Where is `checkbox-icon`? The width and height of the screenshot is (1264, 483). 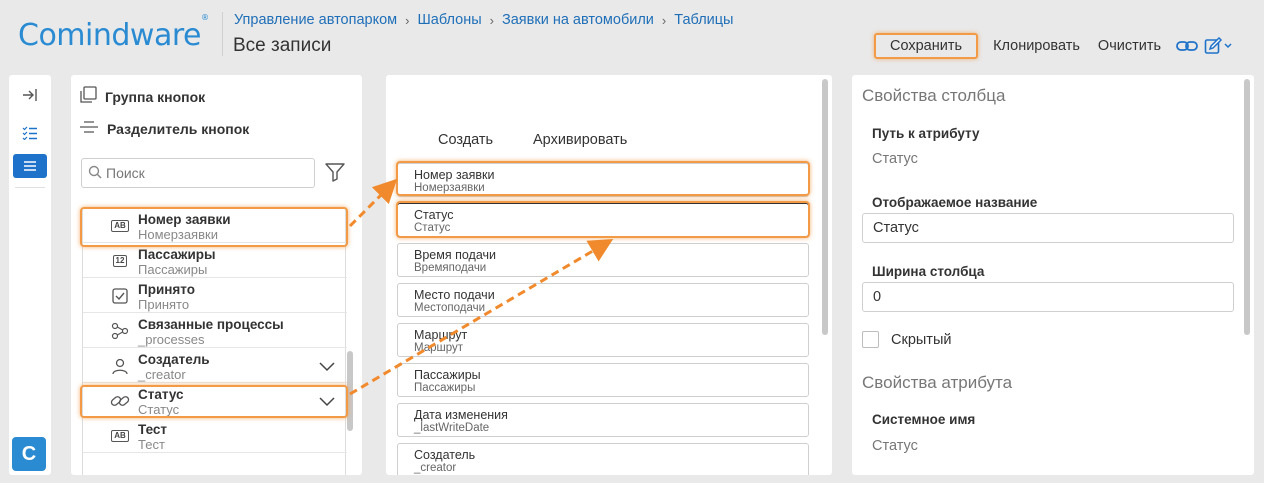
checkbox-icon is located at coordinates (120, 296).